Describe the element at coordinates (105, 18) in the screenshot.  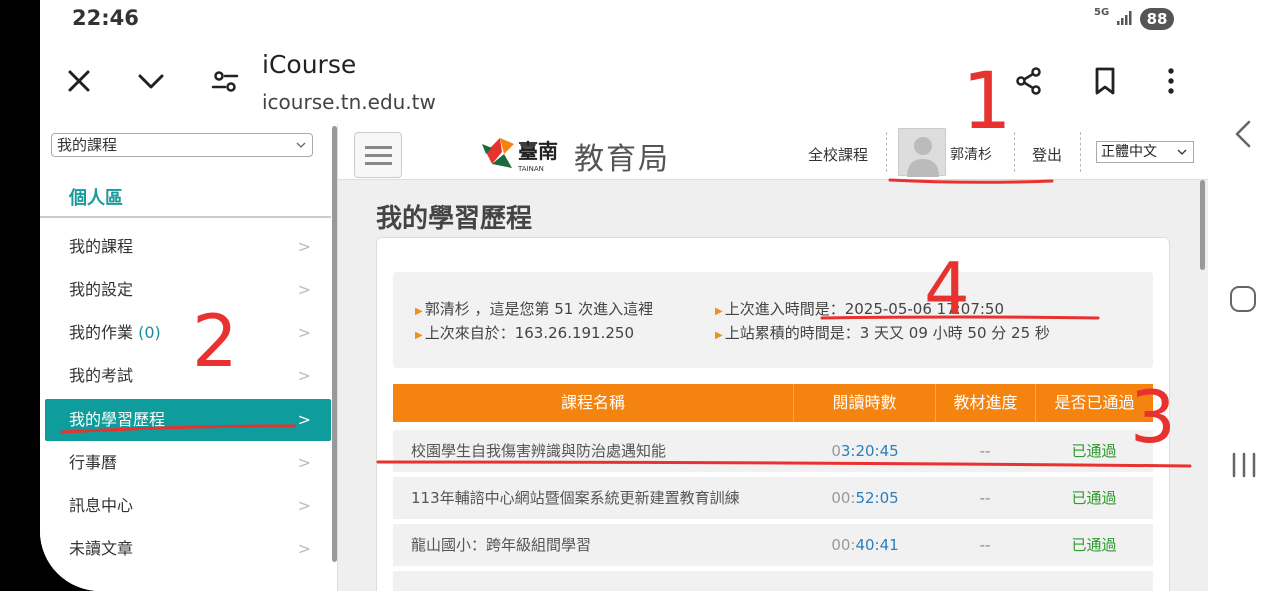
I see `status-time: 22:46` at that location.